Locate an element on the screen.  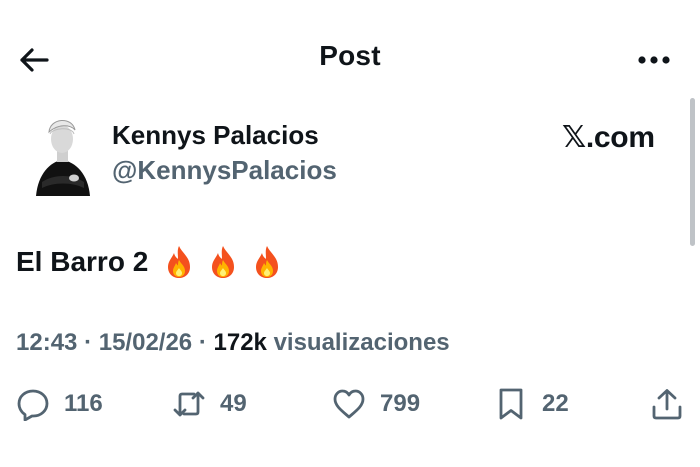
scrollbar is located at coordinates (692, 172).